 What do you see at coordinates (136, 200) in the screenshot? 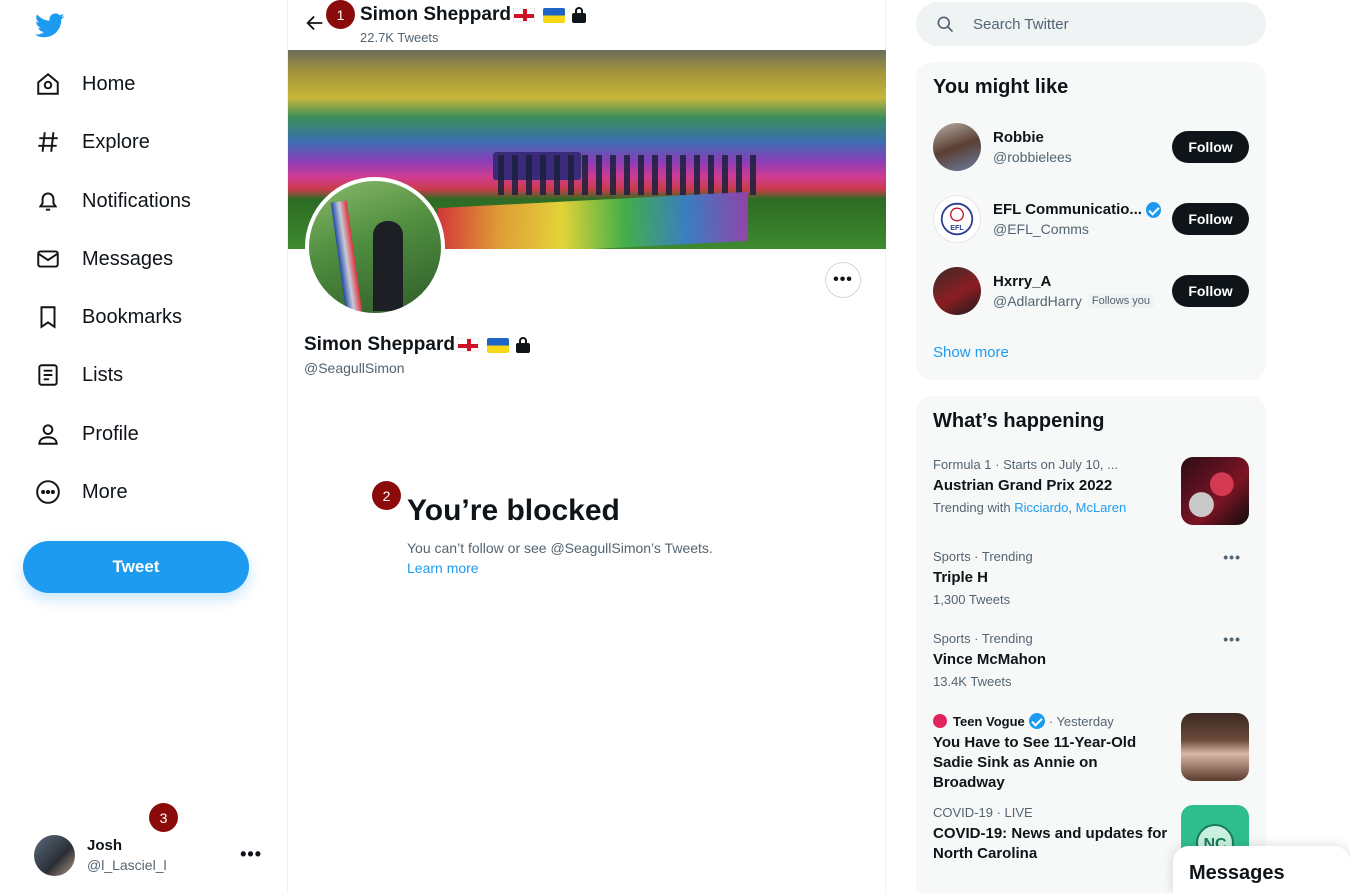
I see `nav-label: Notifications` at bounding box center [136, 200].